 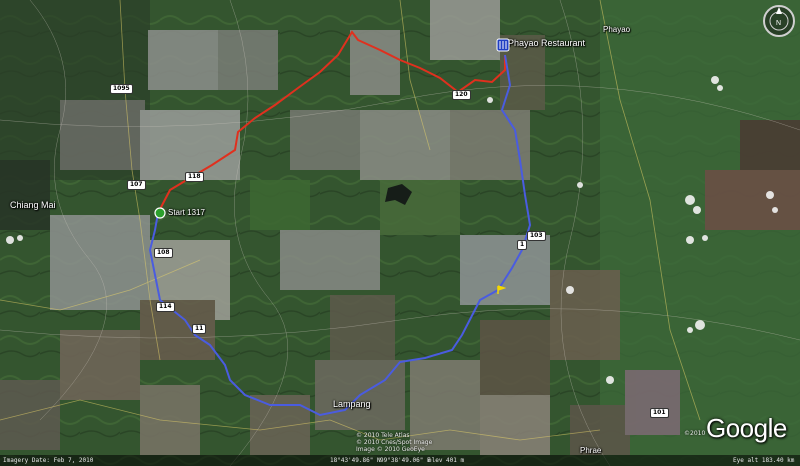 I want to click on road-shield-118: 118, so click(x=194, y=177).